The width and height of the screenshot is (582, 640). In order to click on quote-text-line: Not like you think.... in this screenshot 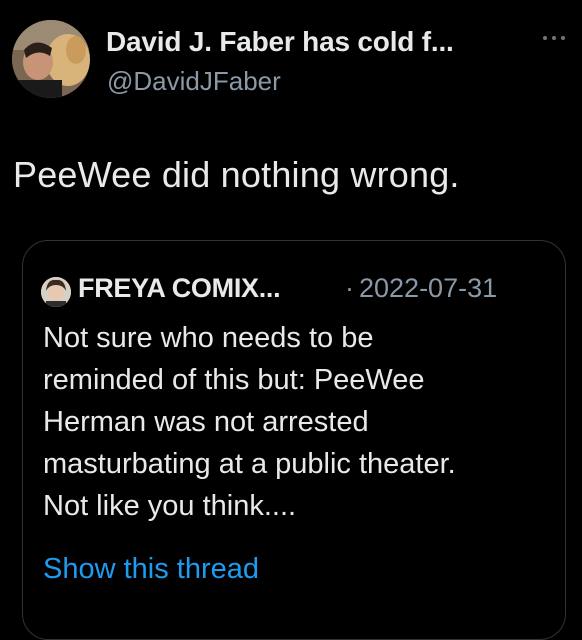, I will do `click(170, 506)`.